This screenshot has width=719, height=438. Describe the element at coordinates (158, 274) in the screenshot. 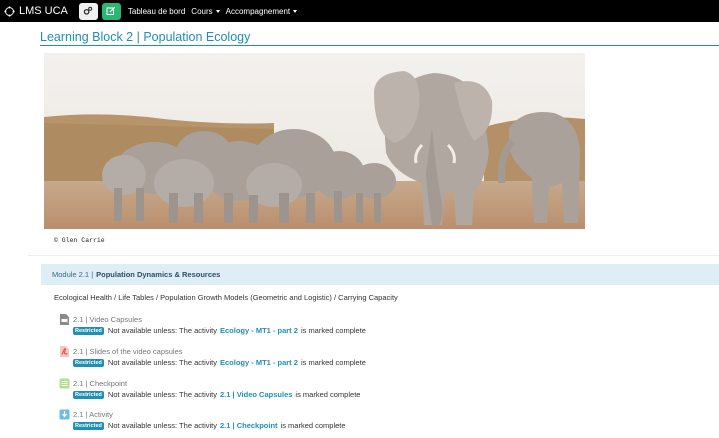

I see `module-title: Population Dynamics & Resources` at that location.